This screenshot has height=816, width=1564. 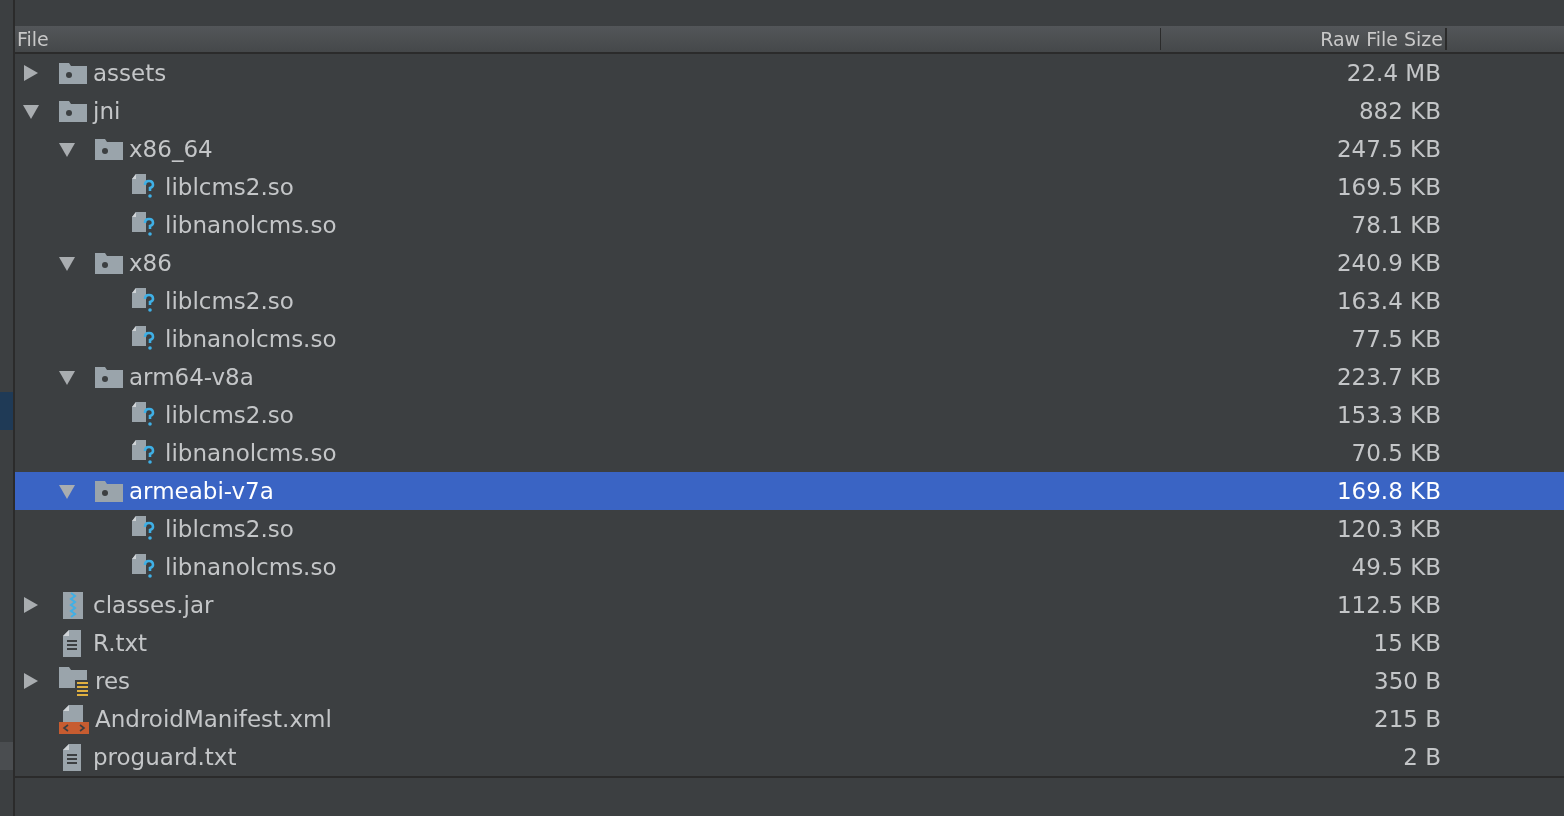 I want to click on xml-file-icon, so click(x=74, y=719).